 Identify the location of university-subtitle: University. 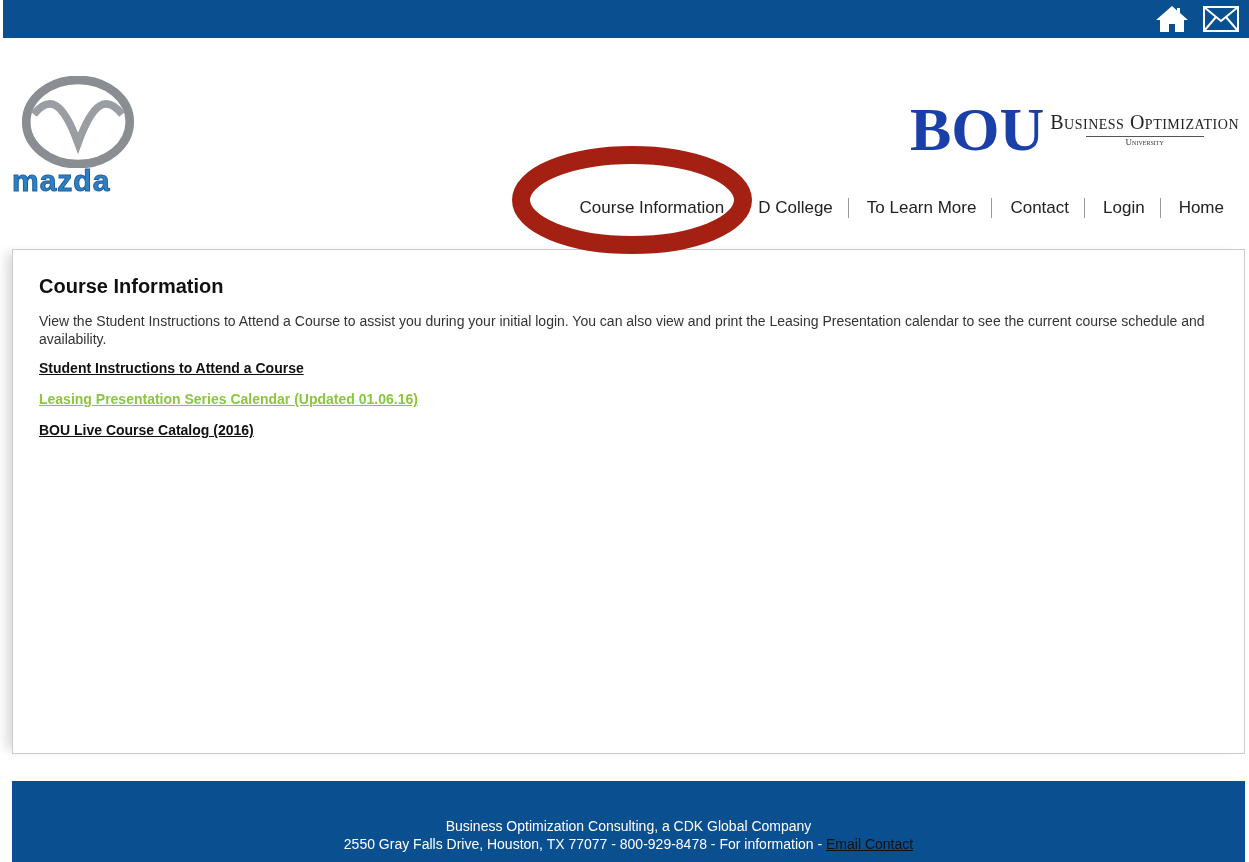
(1144, 141).